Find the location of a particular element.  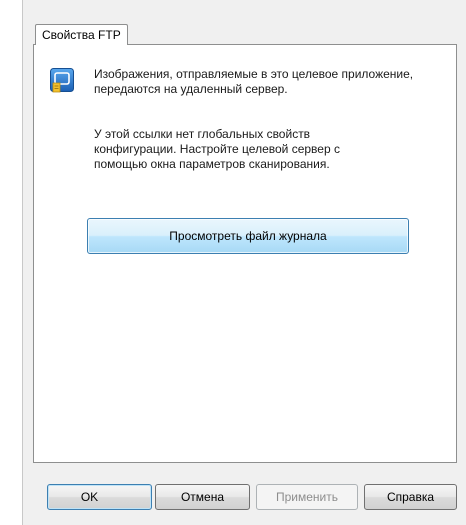

ftp-destination-icon is located at coordinates (62, 80).